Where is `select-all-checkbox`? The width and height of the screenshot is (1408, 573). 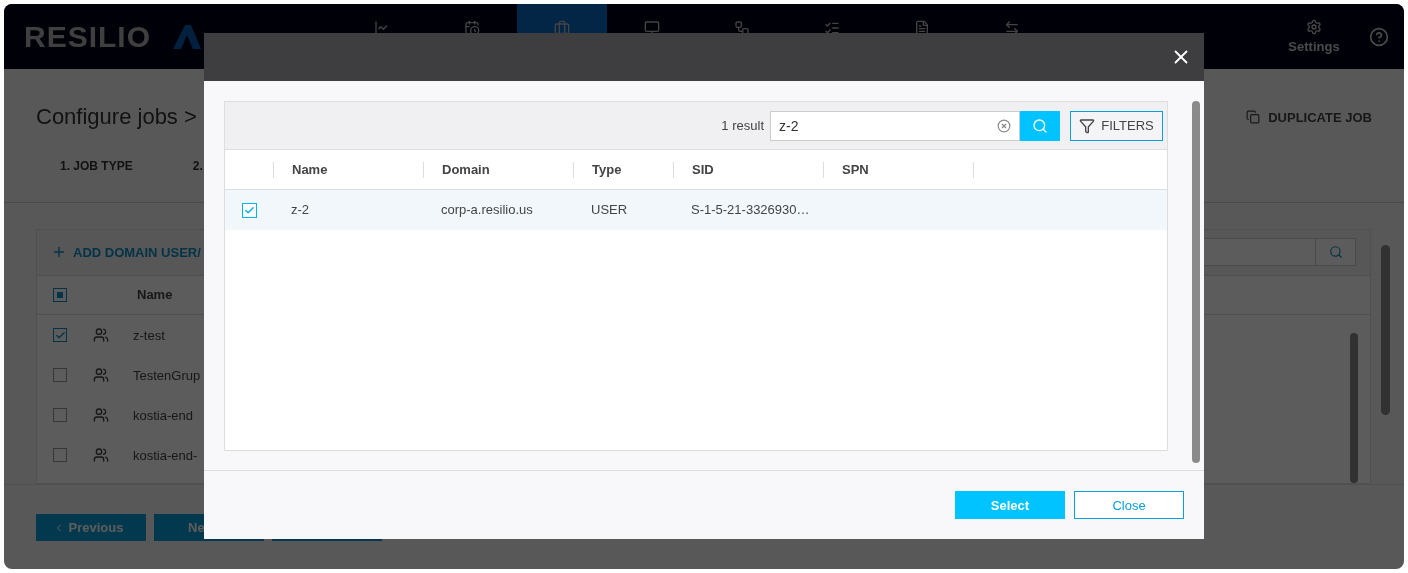 select-all-checkbox is located at coordinates (60, 294).